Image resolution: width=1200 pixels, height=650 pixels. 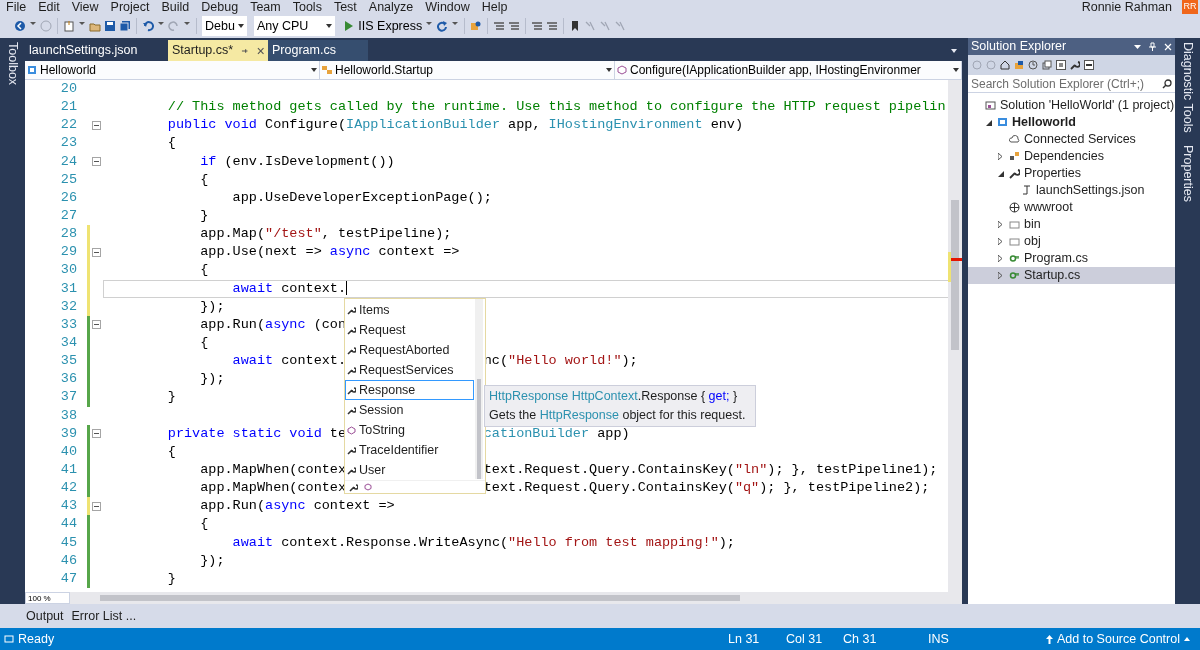 I want to click on menu-item: Project, so click(x=130, y=7).